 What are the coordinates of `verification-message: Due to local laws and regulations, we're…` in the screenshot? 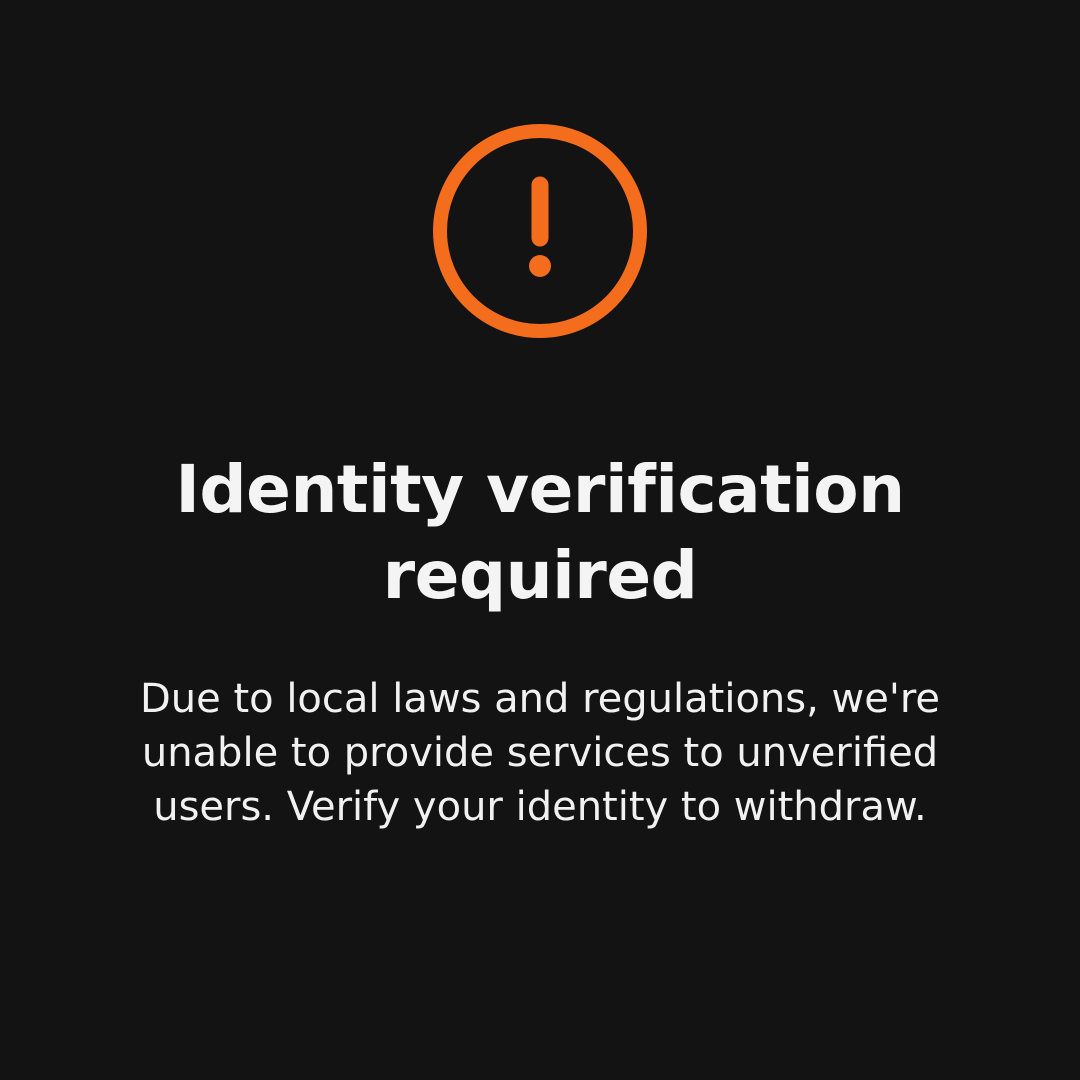 It's located at (540, 753).